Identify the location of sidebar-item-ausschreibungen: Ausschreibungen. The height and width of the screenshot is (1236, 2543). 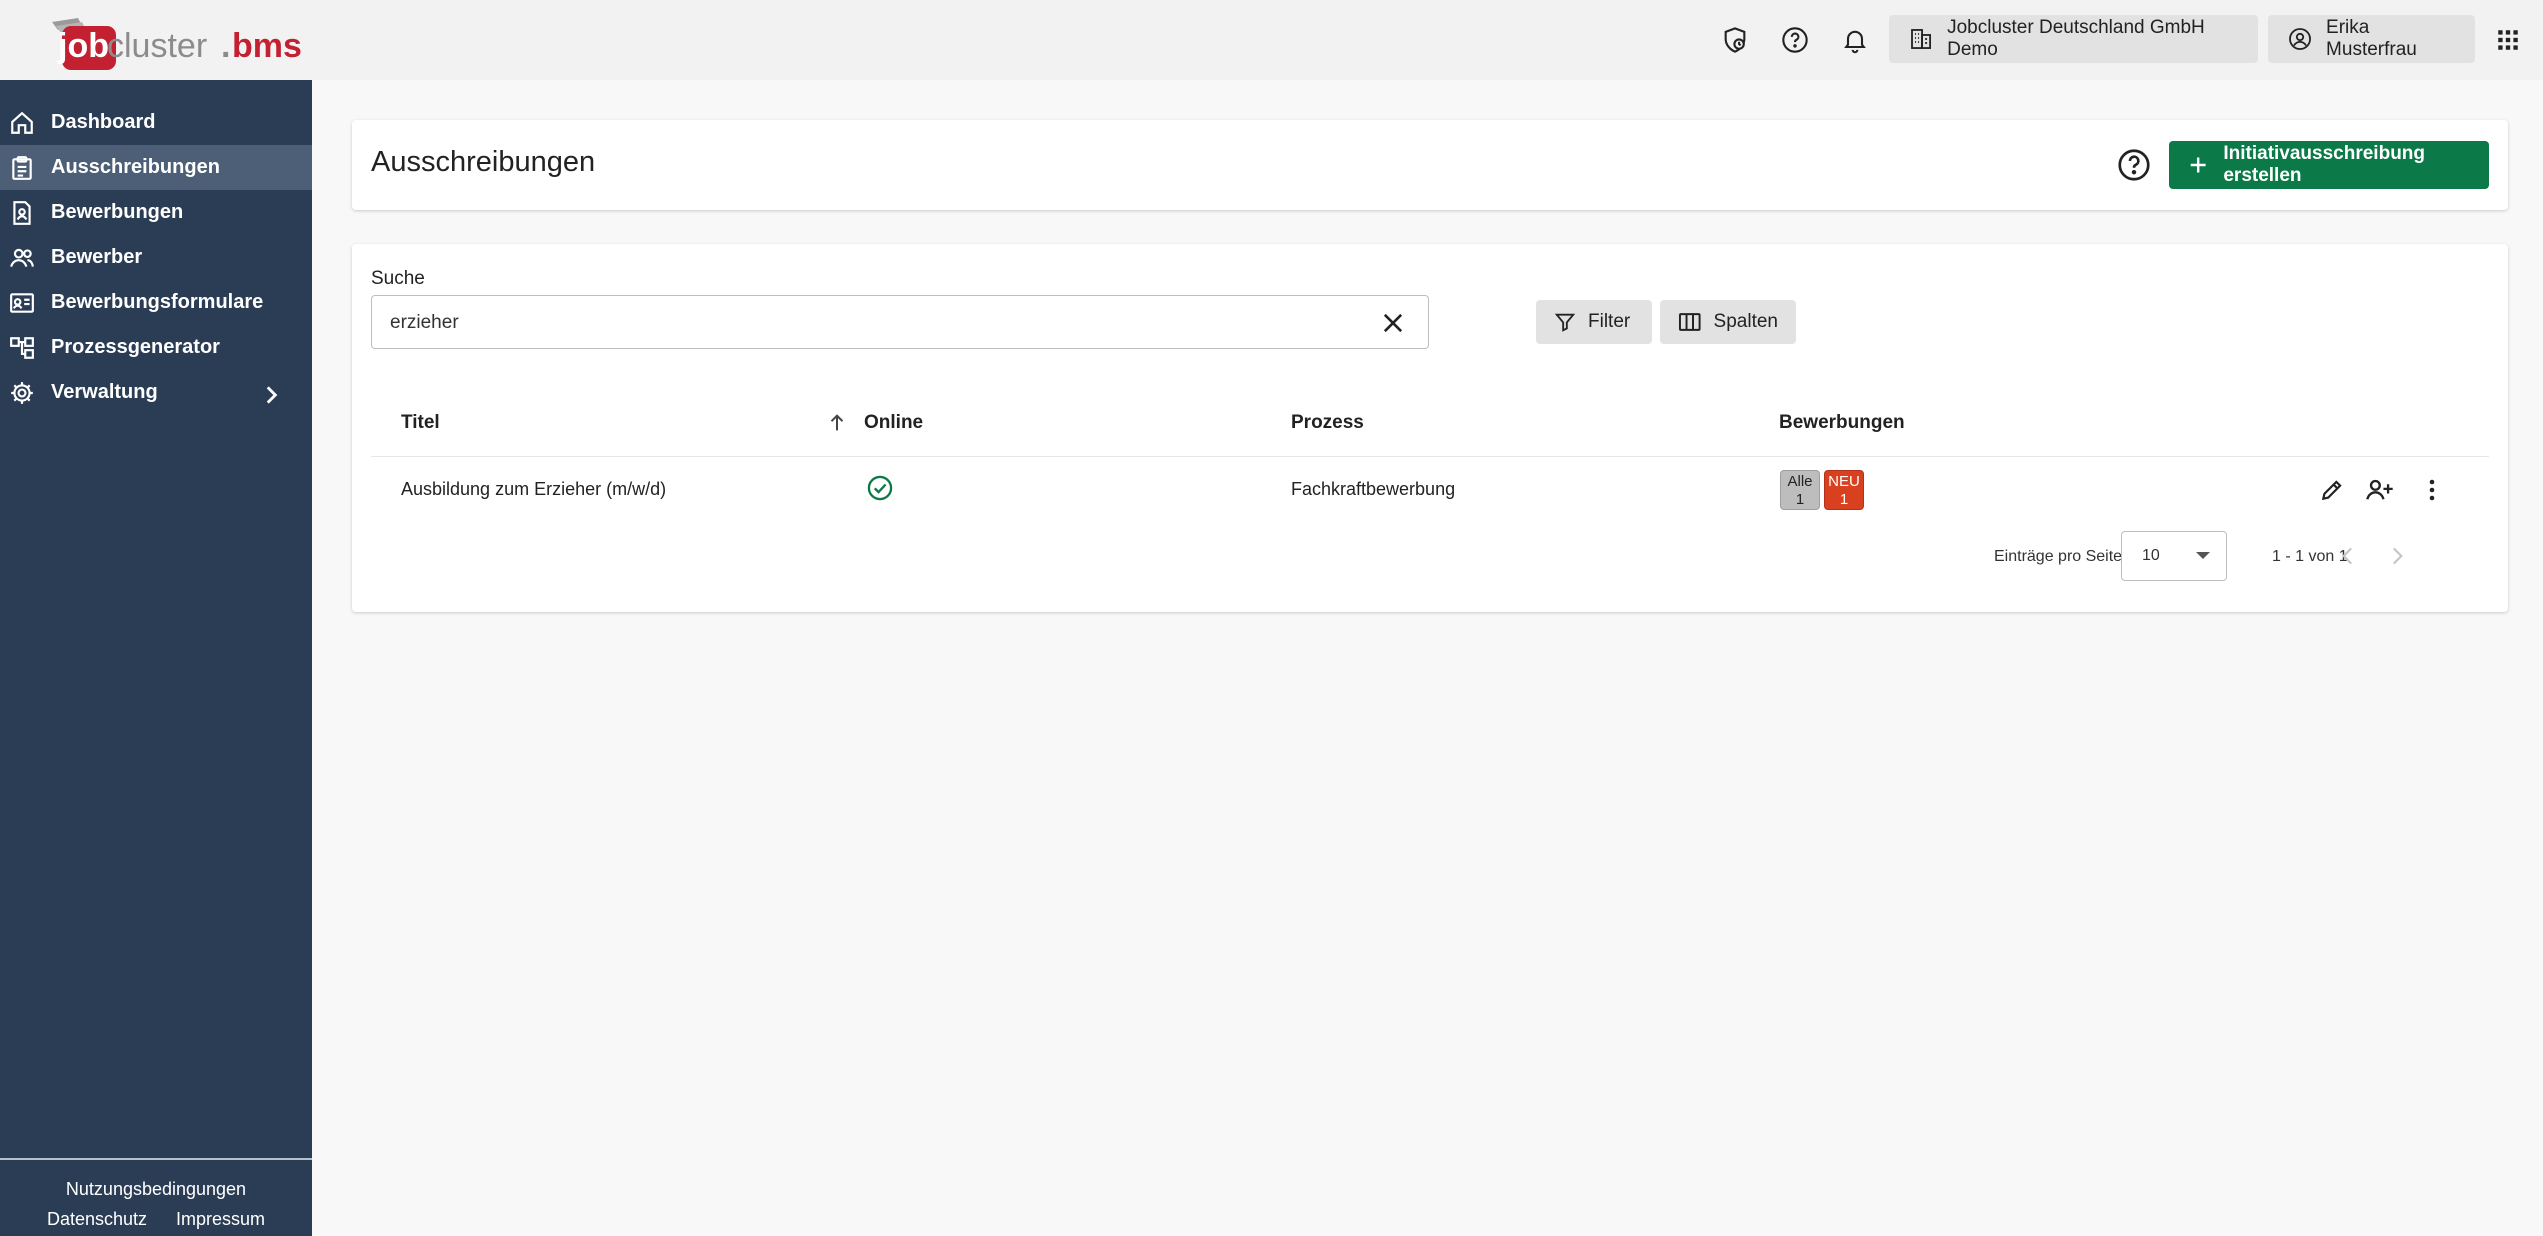
(156, 167).